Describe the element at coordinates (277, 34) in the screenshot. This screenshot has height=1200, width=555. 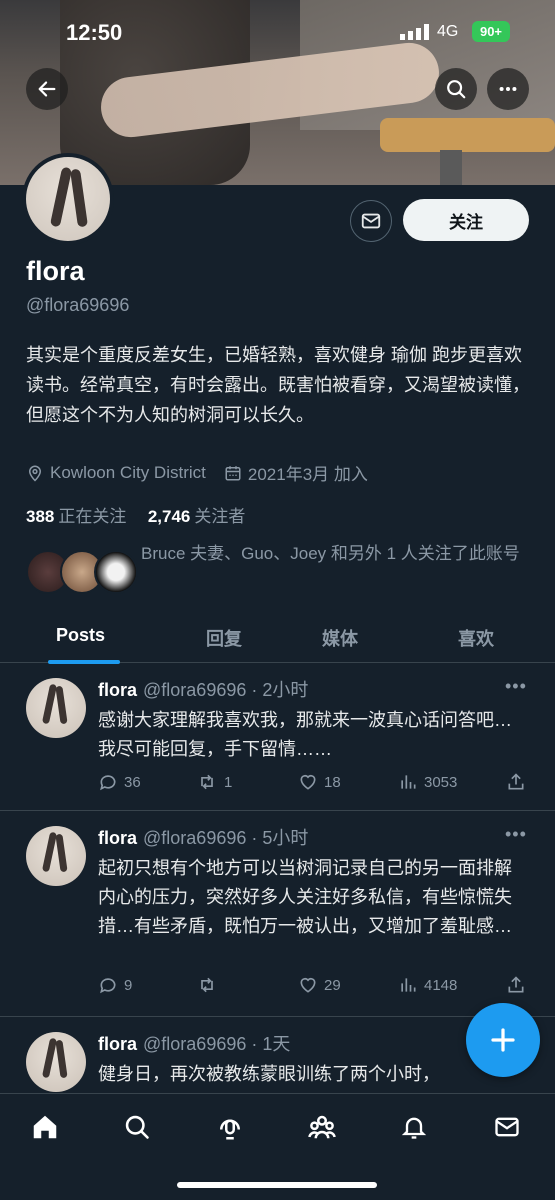
I see `status-bar: 12:50 4G 90+` at that location.